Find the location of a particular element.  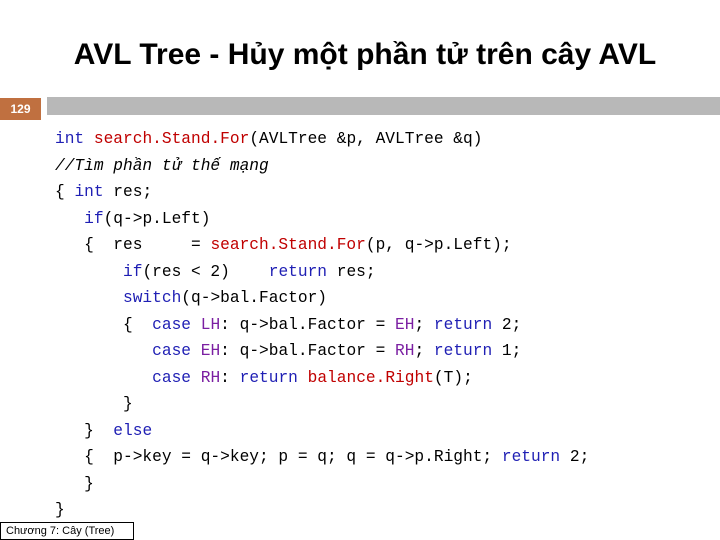

code-text: 1; is located at coordinates (507, 351).